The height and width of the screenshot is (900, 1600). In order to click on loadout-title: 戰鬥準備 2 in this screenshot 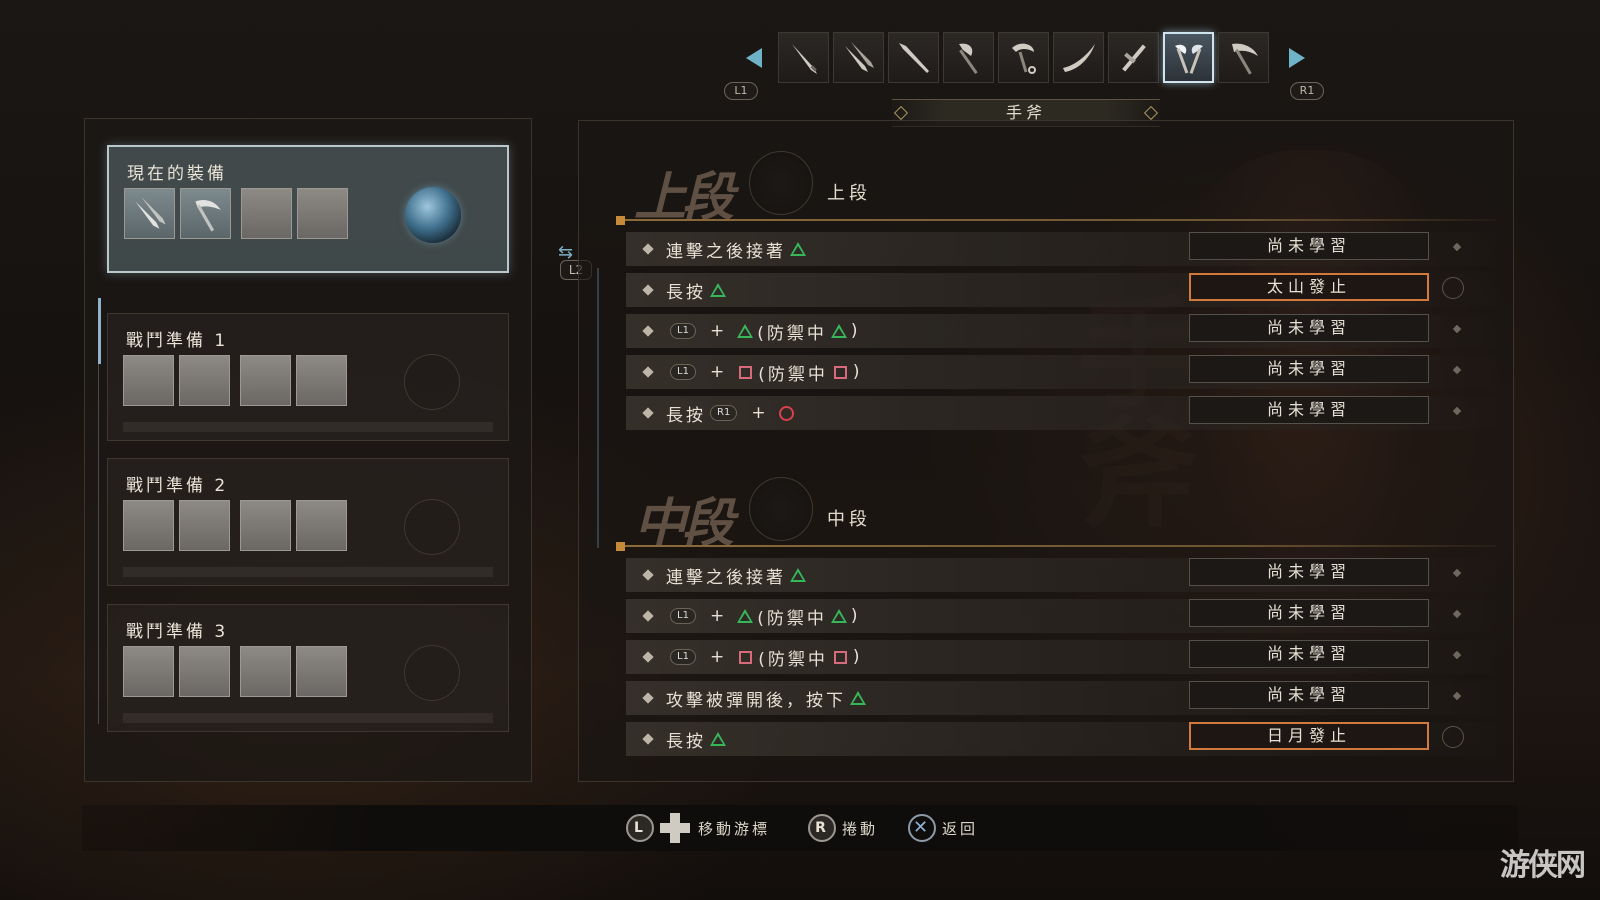, I will do `click(177, 486)`.